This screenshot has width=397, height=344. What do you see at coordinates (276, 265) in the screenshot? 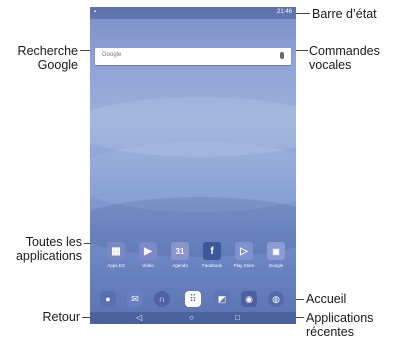
I see `app-label: Google` at bounding box center [276, 265].